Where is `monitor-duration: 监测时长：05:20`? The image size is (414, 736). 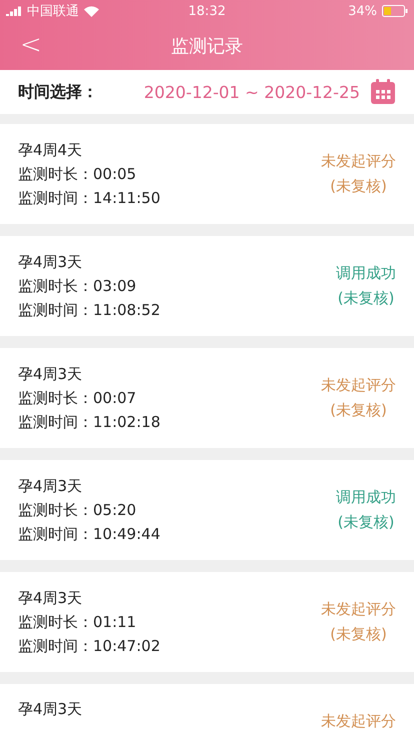 monitor-duration: 监测时长：05:20 is located at coordinates (78, 510).